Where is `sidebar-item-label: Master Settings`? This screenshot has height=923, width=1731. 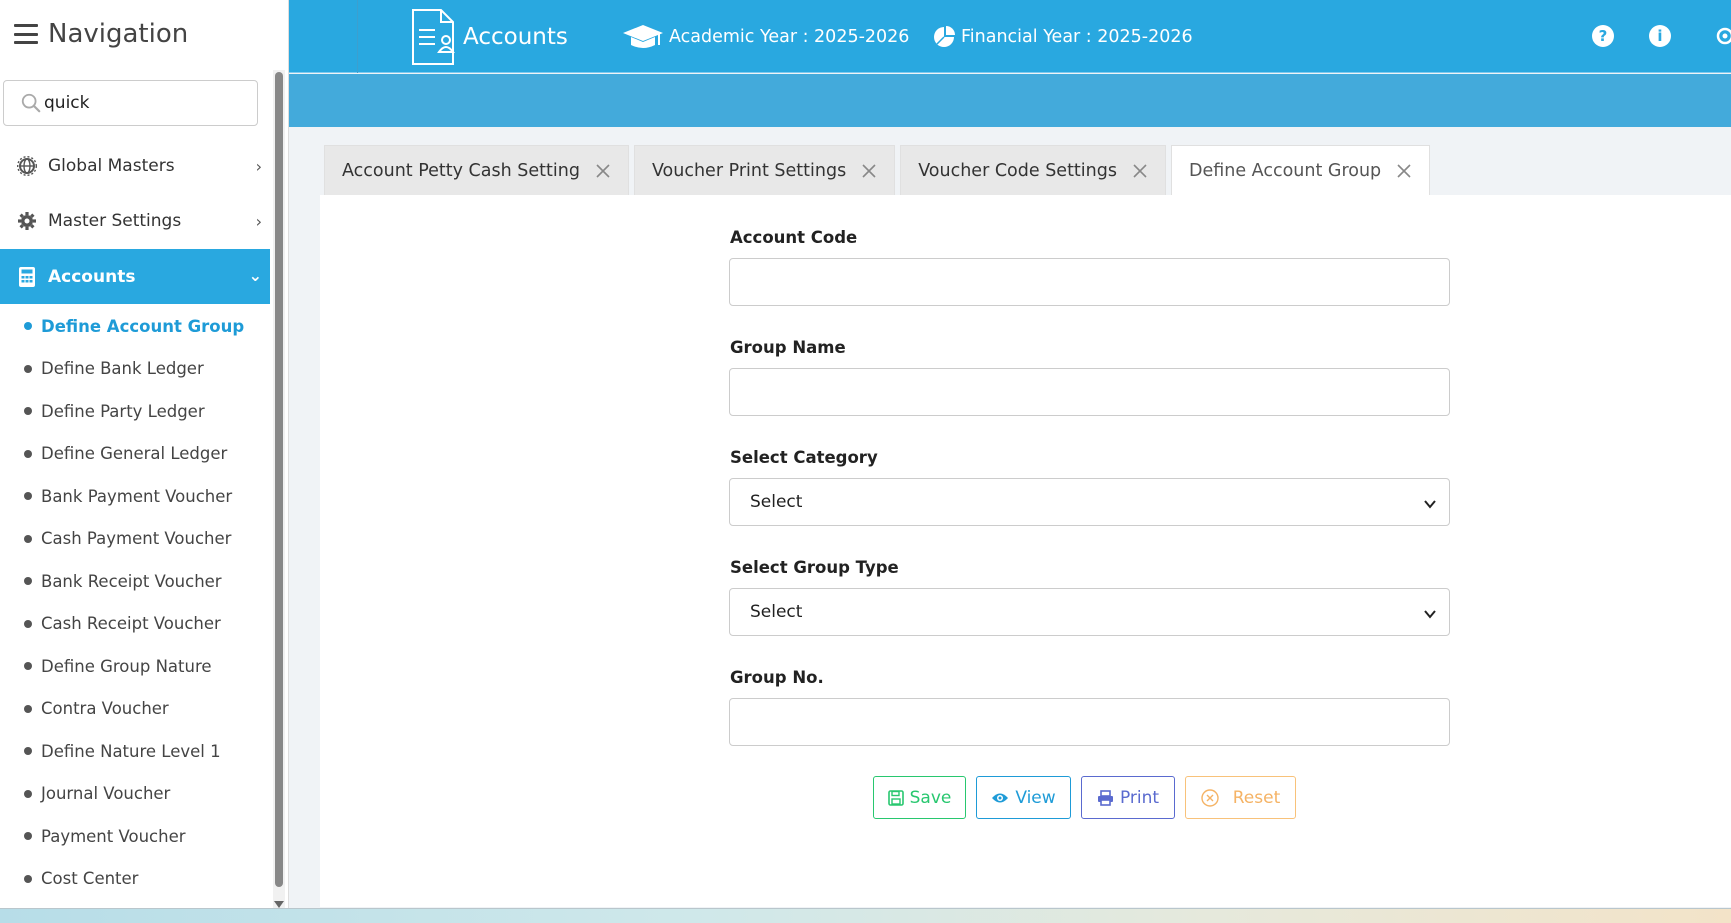
sidebar-item-label: Master Settings is located at coordinates (115, 220).